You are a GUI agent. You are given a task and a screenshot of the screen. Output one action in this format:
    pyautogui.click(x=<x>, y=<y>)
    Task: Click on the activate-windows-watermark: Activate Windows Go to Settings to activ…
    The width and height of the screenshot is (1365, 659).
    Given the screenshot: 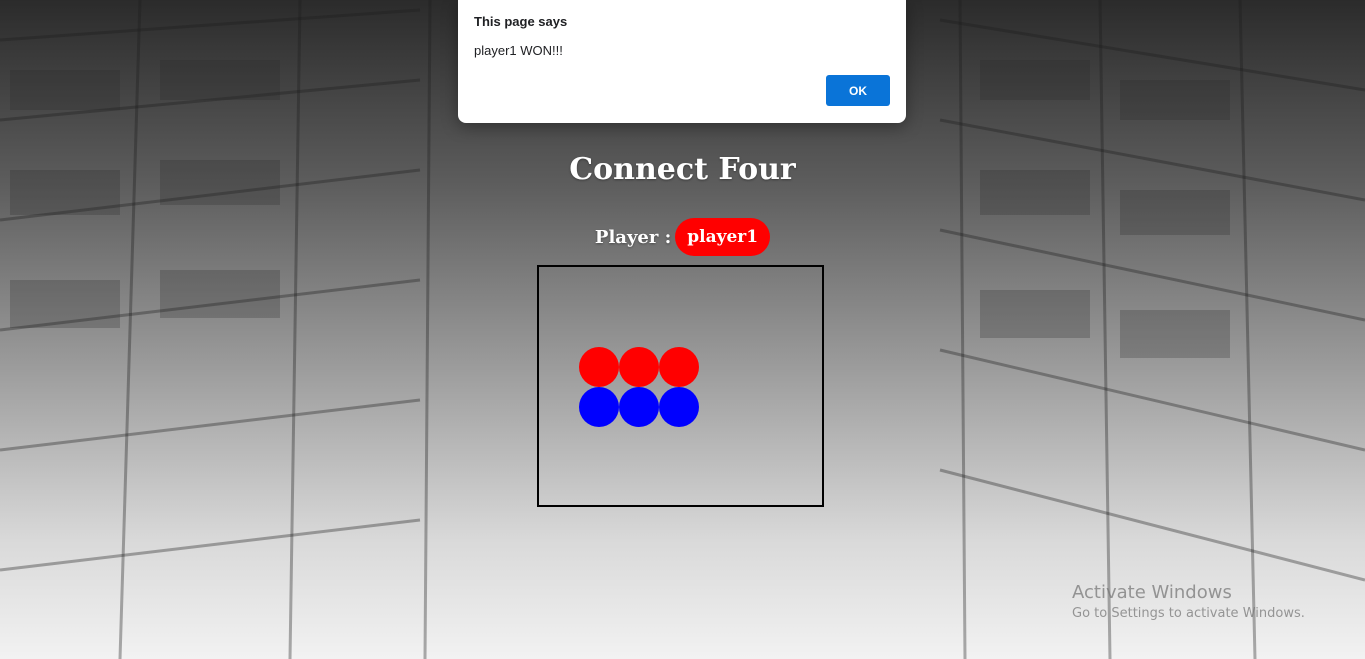 What is the action you would take?
    pyautogui.click(x=1188, y=603)
    